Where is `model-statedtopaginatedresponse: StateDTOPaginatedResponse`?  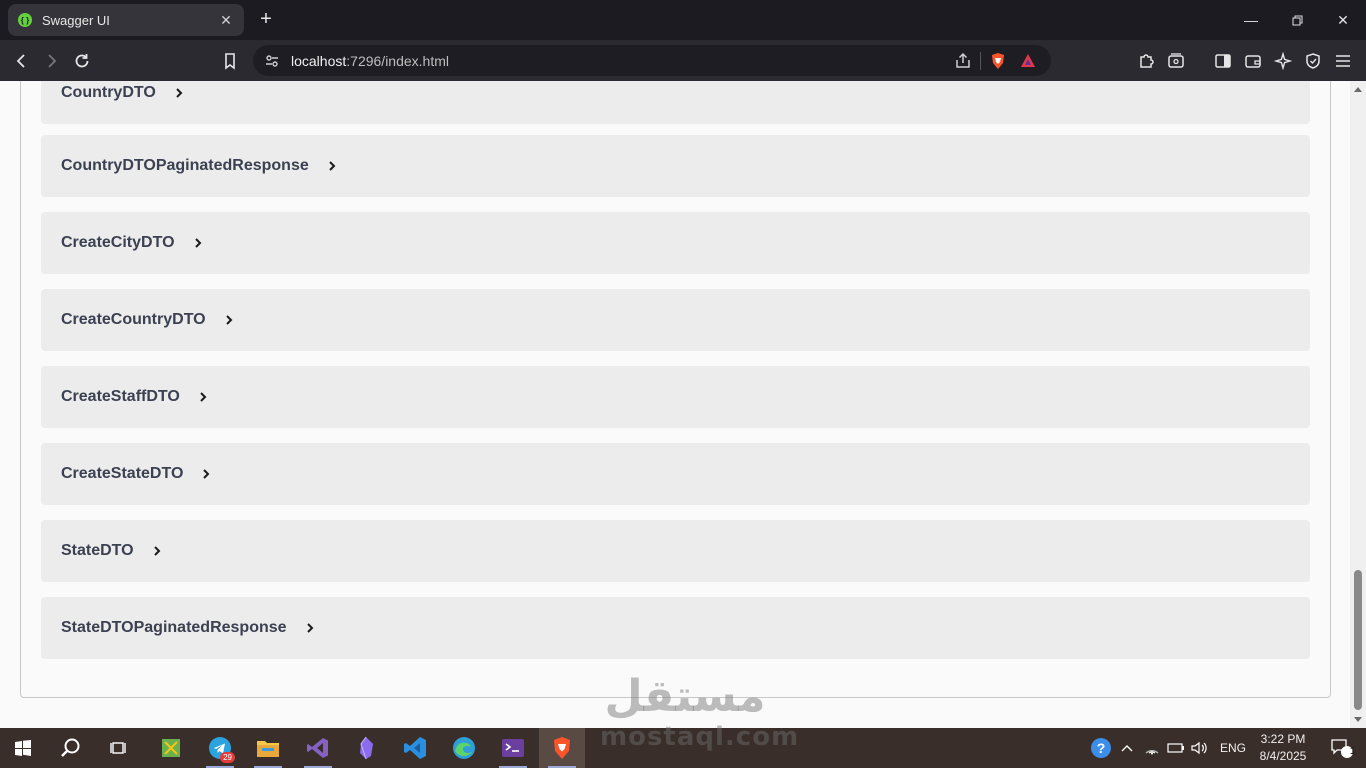 model-statedtopaginatedresponse: StateDTOPaginatedResponse is located at coordinates (675, 628).